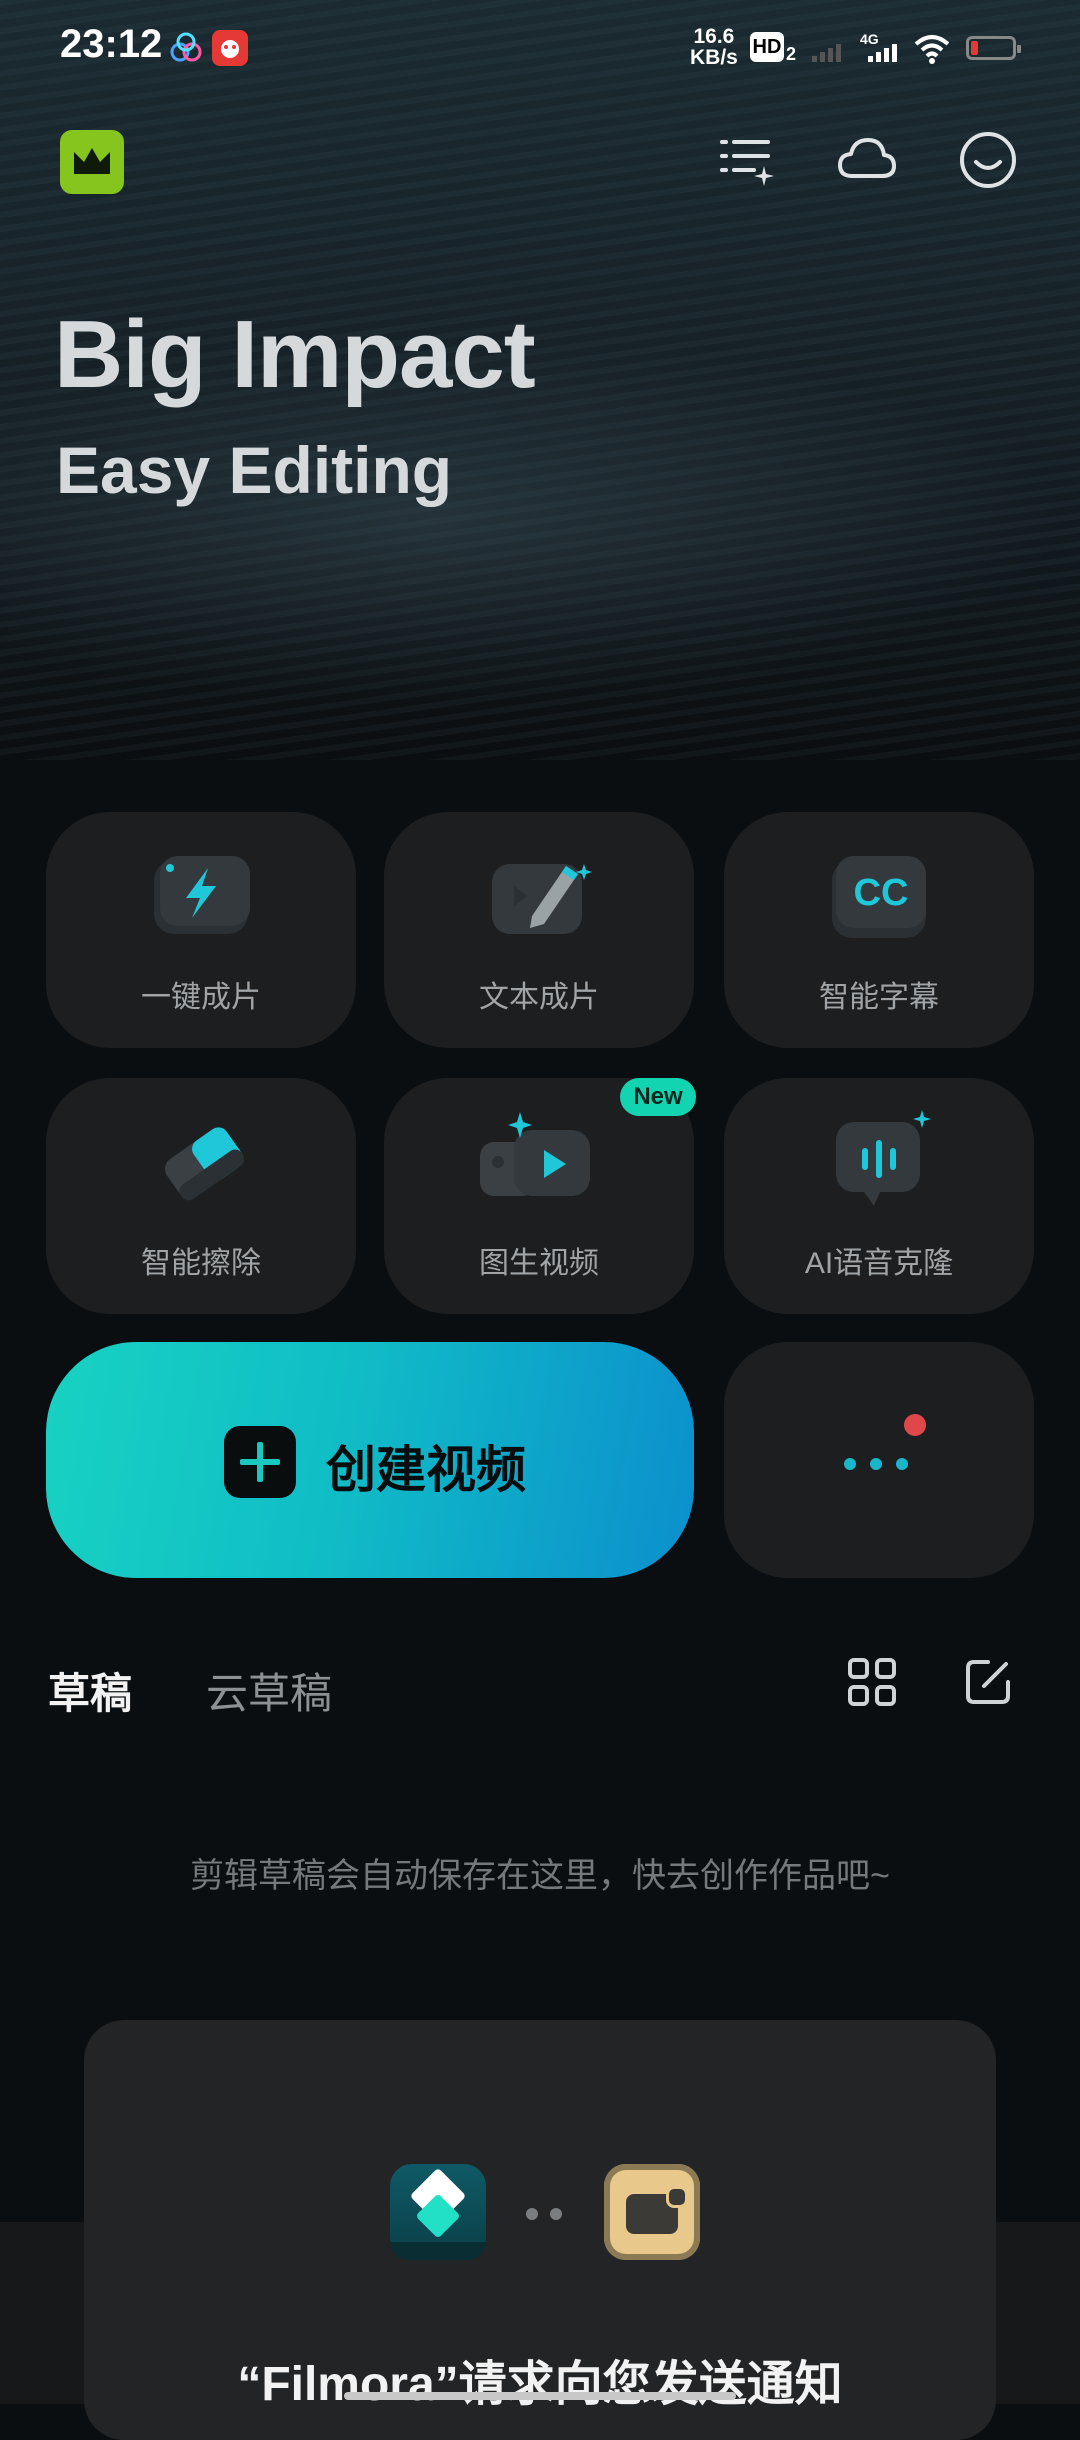  What do you see at coordinates (883, 48) in the screenshot?
I see `signal-4g-icon: 4G` at bounding box center [883, 48].